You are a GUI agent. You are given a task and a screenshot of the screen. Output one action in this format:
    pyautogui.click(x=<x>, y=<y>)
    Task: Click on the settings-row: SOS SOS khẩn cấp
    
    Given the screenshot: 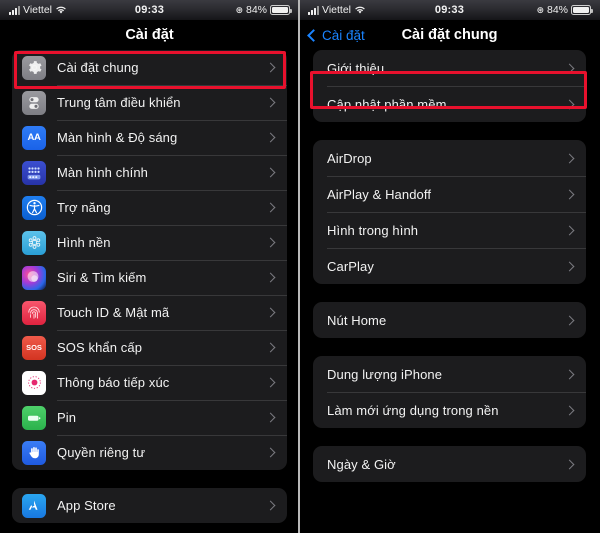 What is the action you would take?
    pyautogui.click(x=149, y=347)
    